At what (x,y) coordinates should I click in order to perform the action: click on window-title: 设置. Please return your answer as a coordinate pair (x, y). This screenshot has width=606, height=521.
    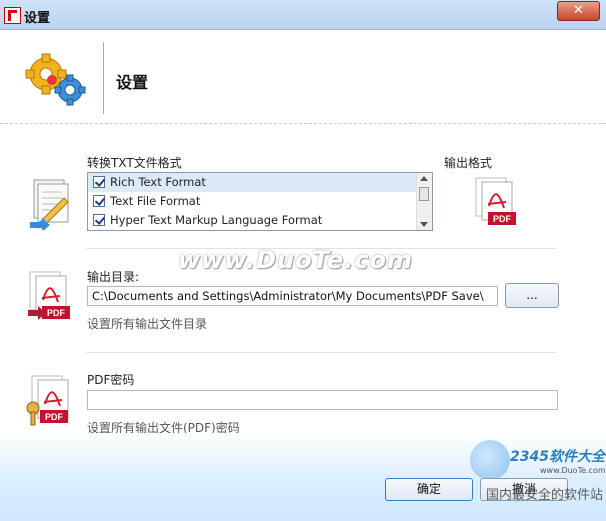
    Looking at the image, I should click on (37, 18).